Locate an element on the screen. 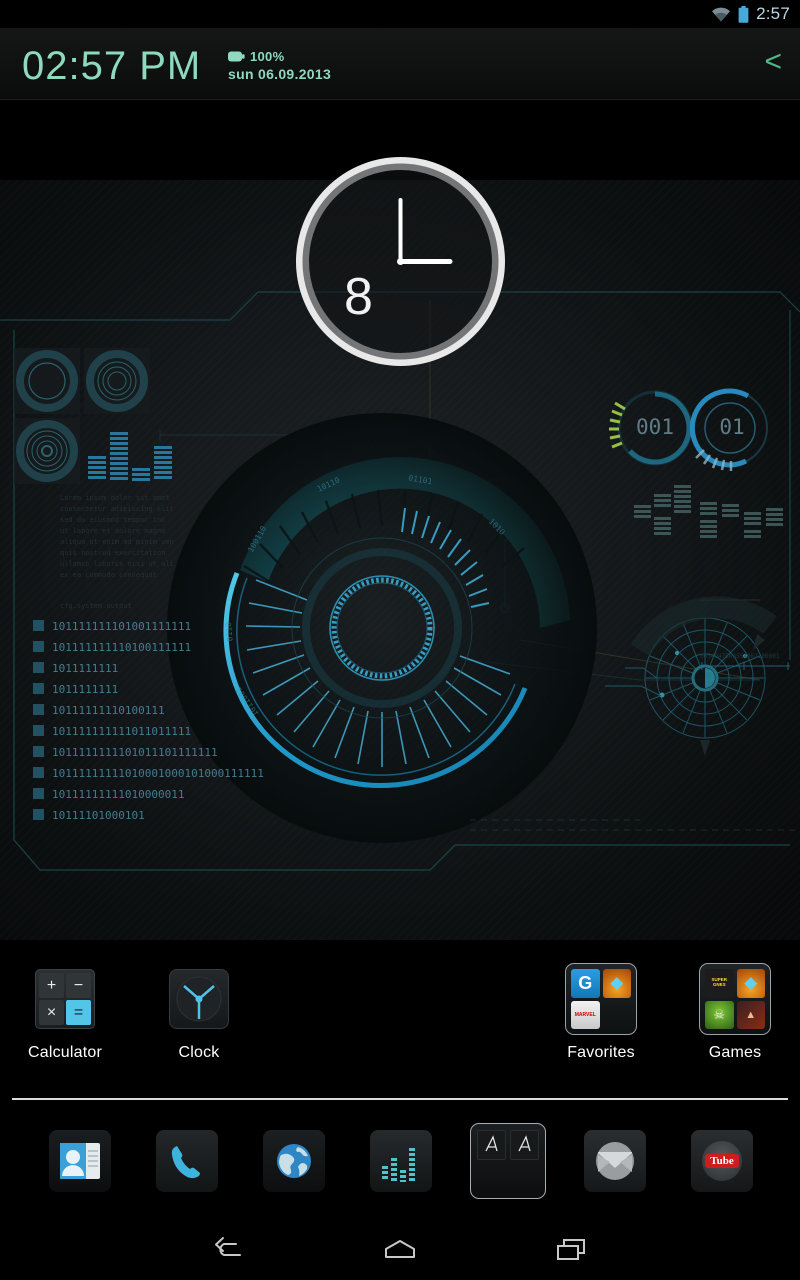 The image size is (800, 1280). folder-item-supergnes: SUPER GNES is located at coordinates (719, 983).